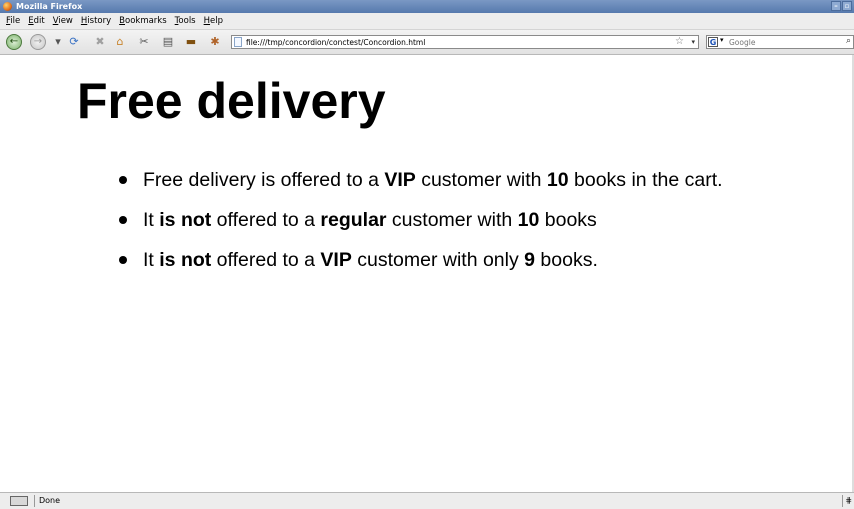 The image size is (854, 509). I want to click on status-icon, so click(19, 501).